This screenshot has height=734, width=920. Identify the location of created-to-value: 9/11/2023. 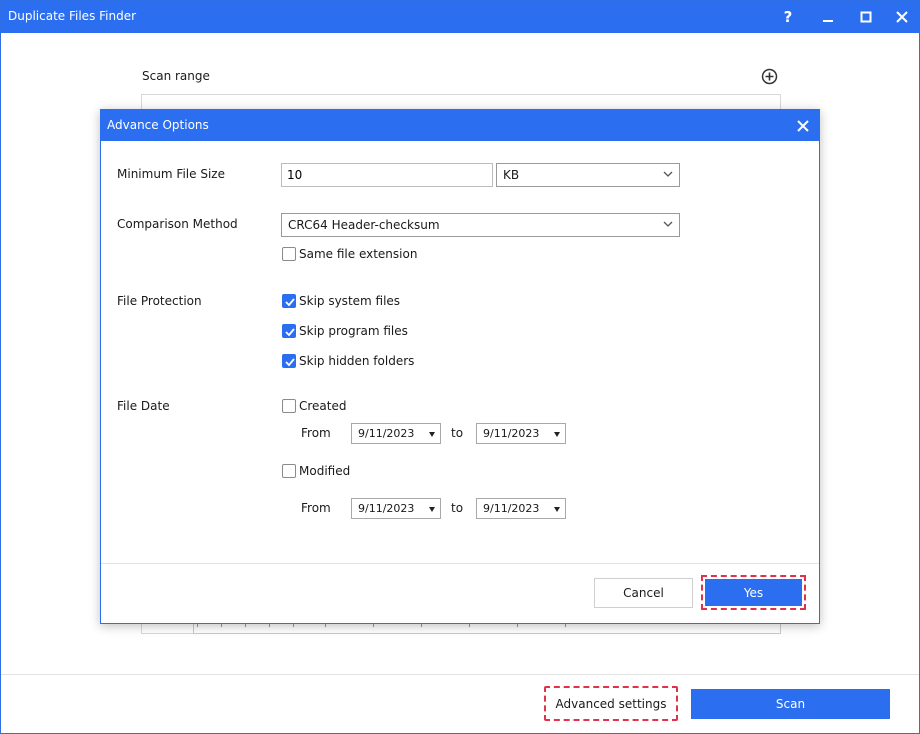
(511, 433).